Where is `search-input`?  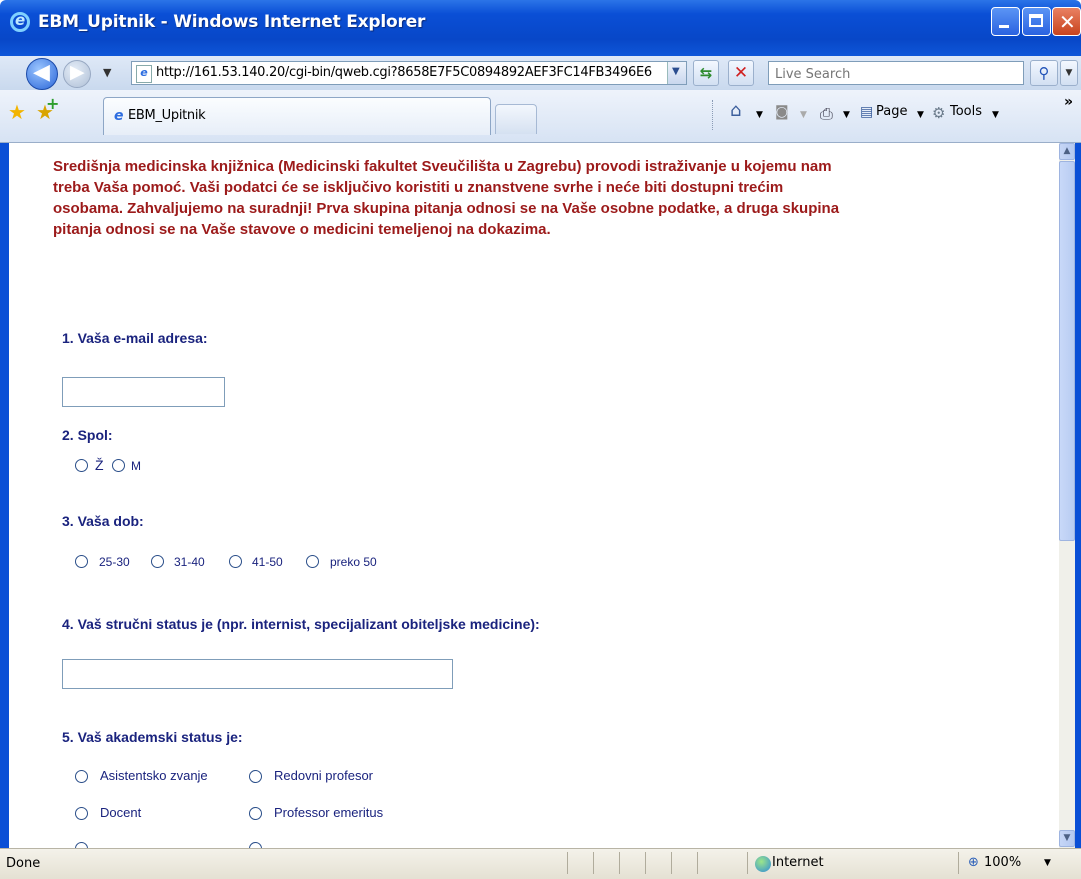 search-input is located at coordinates (895, 74).